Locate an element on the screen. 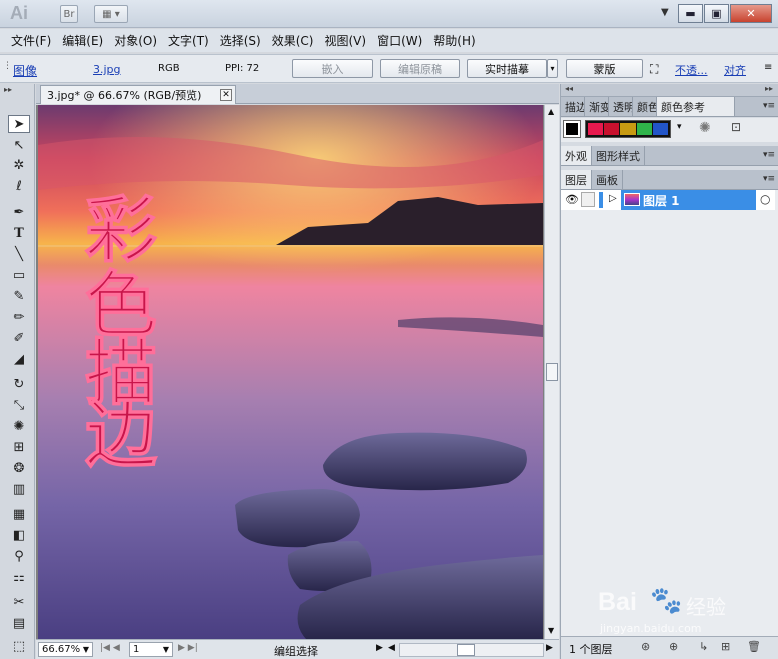  first-page-icon: |◀ ◀ is located at coordinates (110, 648).